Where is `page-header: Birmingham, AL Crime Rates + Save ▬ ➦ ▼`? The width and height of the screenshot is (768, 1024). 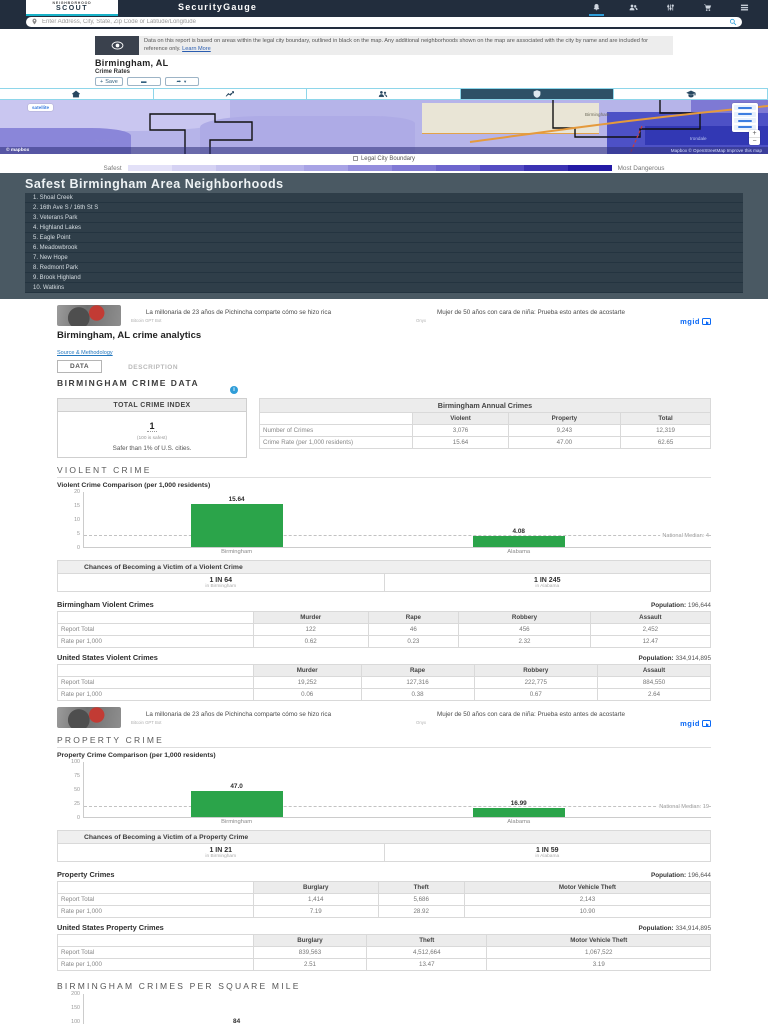
page-header: Birmingham, AL Crime Rates + Save ▬ ➦ ▼ is located at coordinates (384, 71).